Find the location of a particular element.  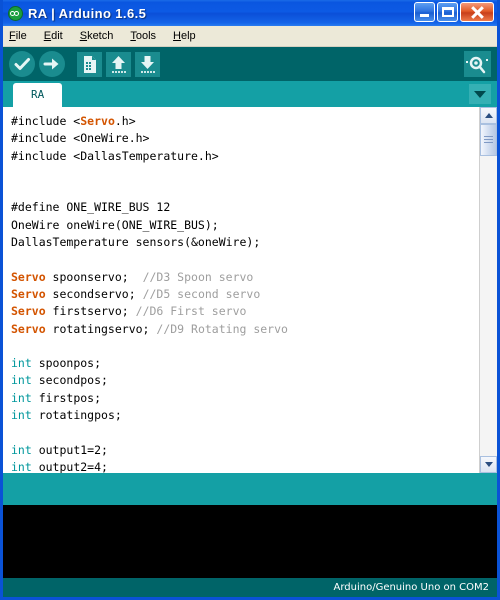

code-token: .h> is located at coordinates (125, 121).